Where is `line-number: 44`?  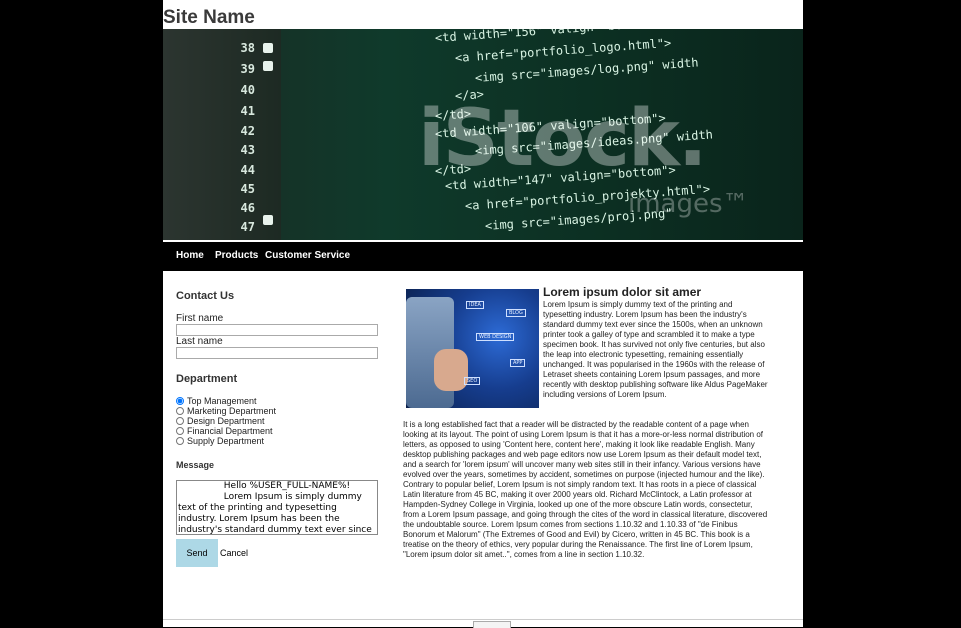
line-number: 44 is located at coordinates (247, 170).